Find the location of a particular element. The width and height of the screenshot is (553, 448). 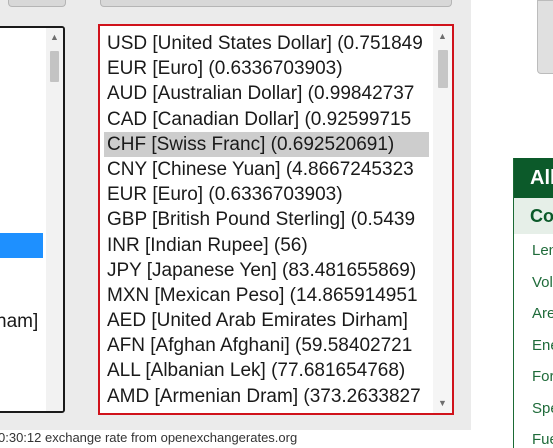

selected-item-highlight is located at coordinates (21, 245).